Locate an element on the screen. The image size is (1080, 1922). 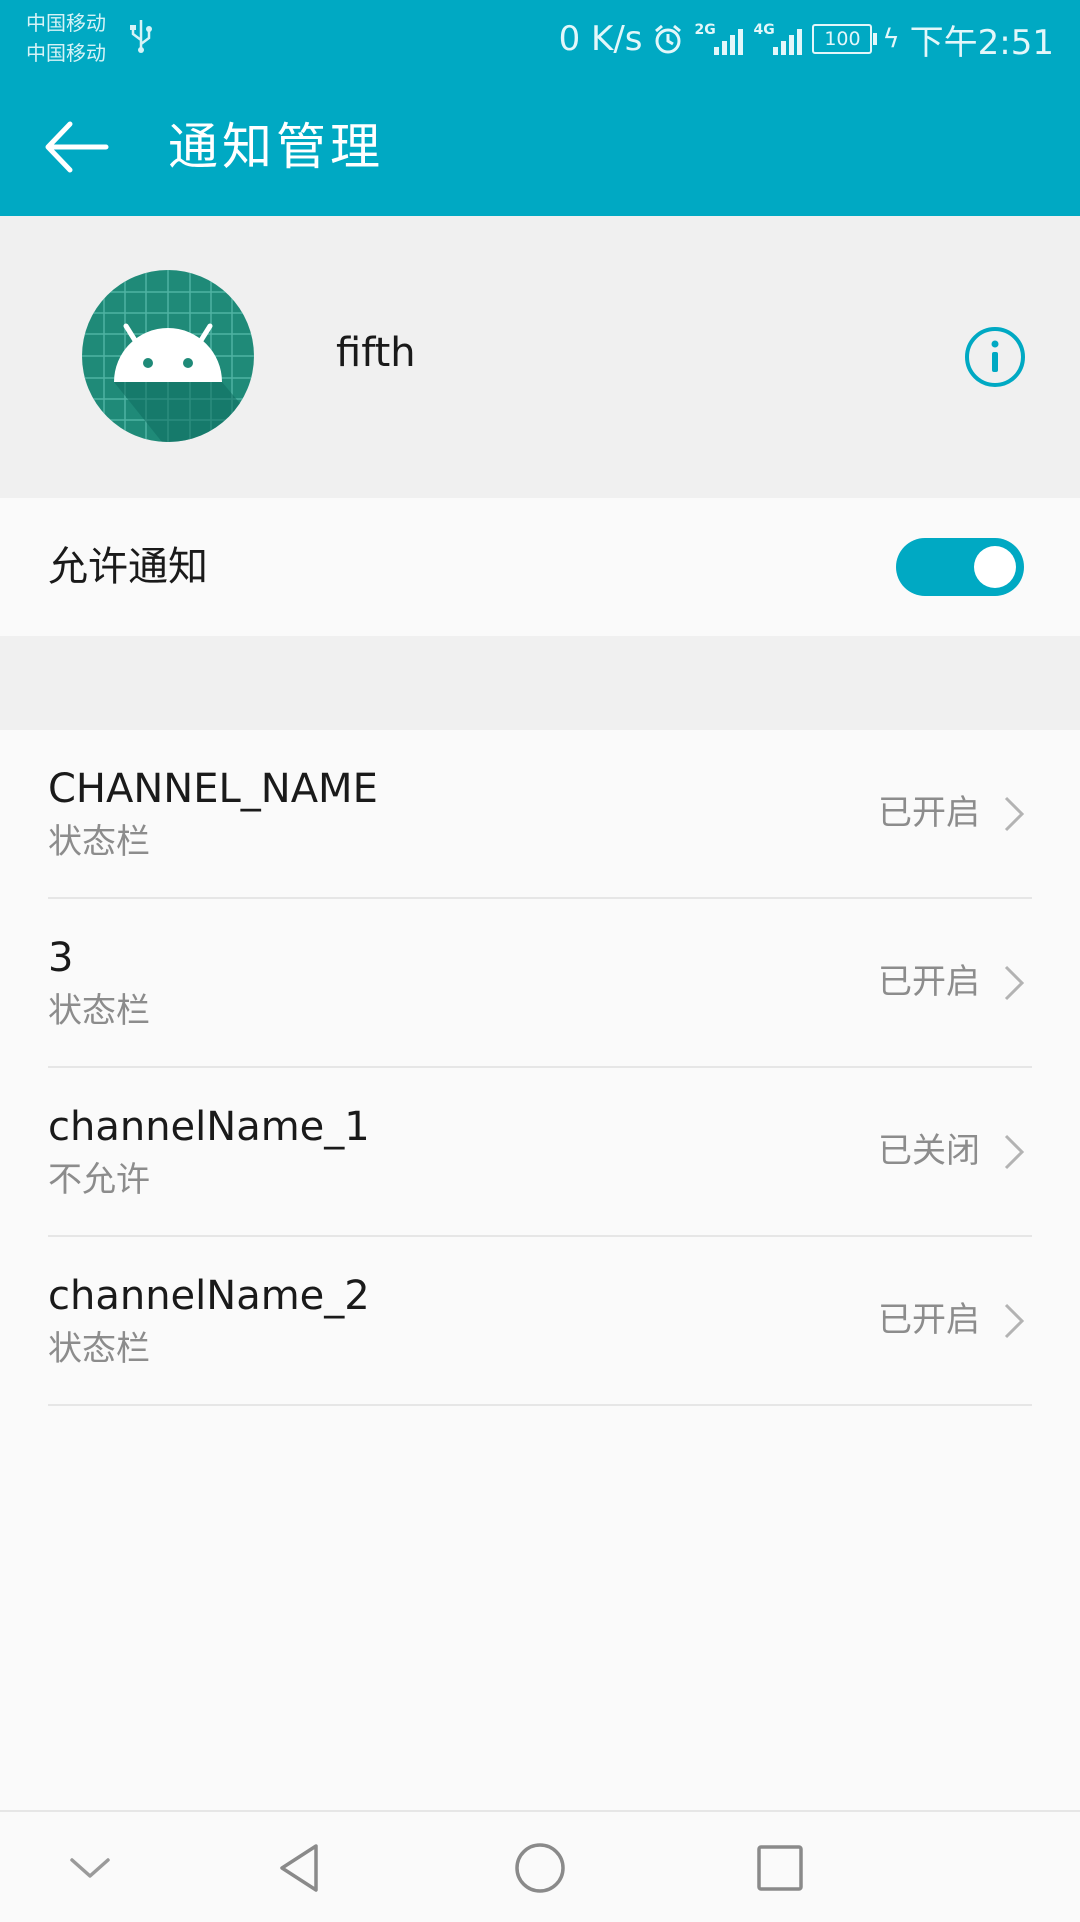
channel-row: 3 状态栏 已开启 is located at coordinates (540, 983).